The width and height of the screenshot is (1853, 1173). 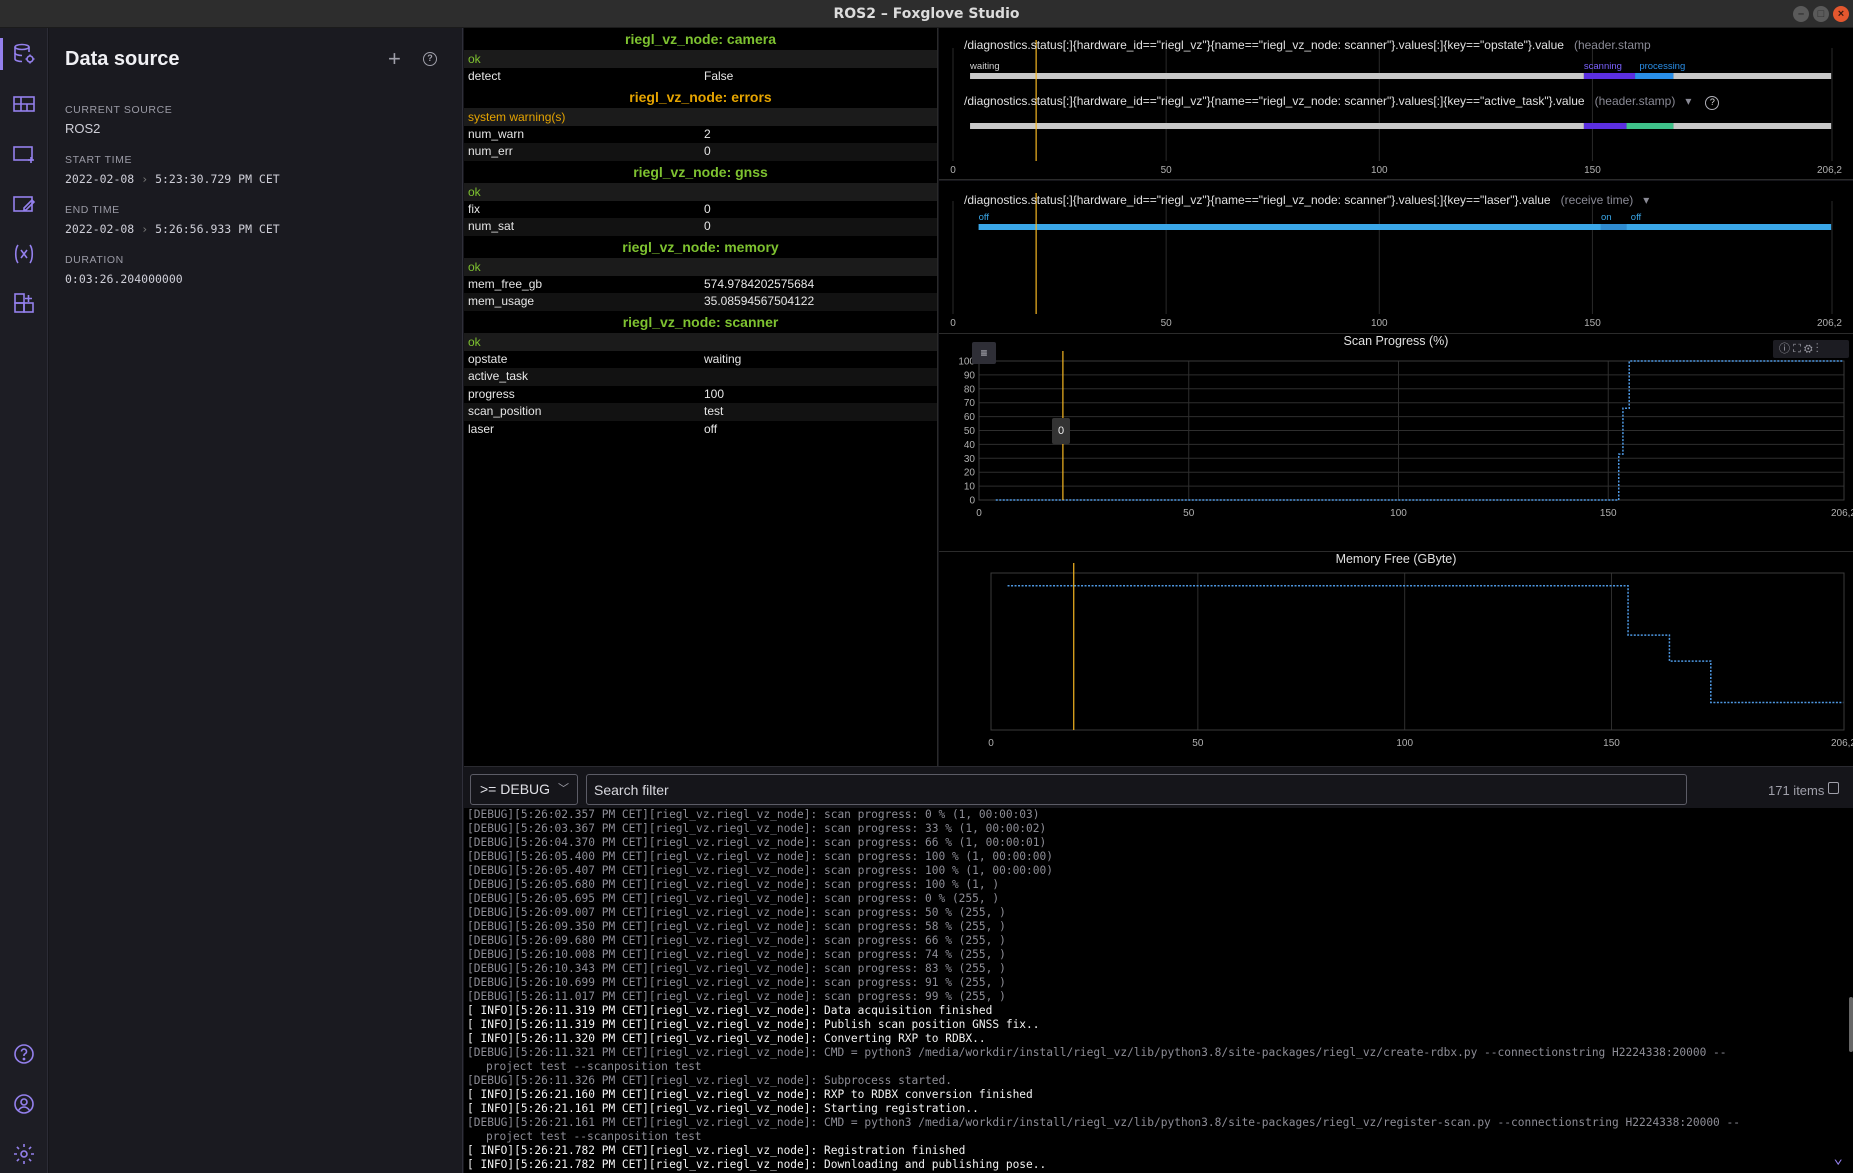 I want to click on diagnostic-row: num_sat 0, so click(x=700, y=227).